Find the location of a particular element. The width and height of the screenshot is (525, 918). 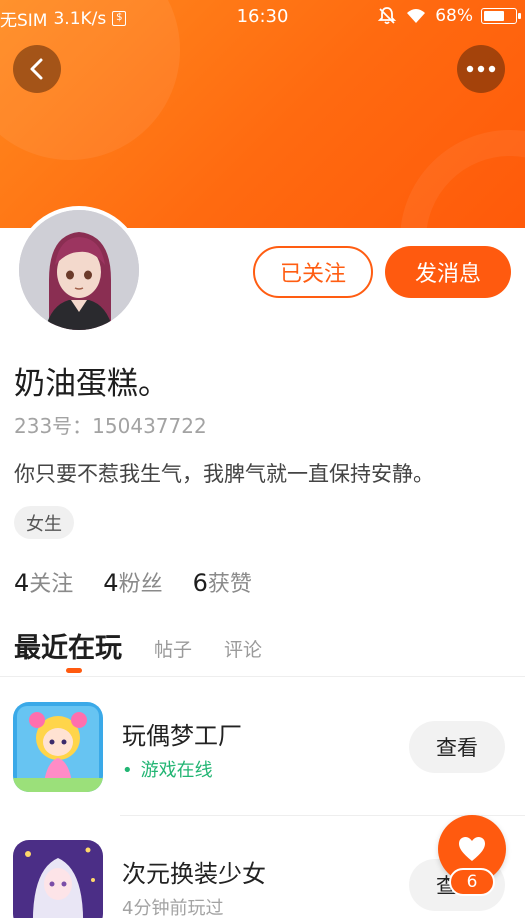

avatar-image is located at coordinates (79, 270).